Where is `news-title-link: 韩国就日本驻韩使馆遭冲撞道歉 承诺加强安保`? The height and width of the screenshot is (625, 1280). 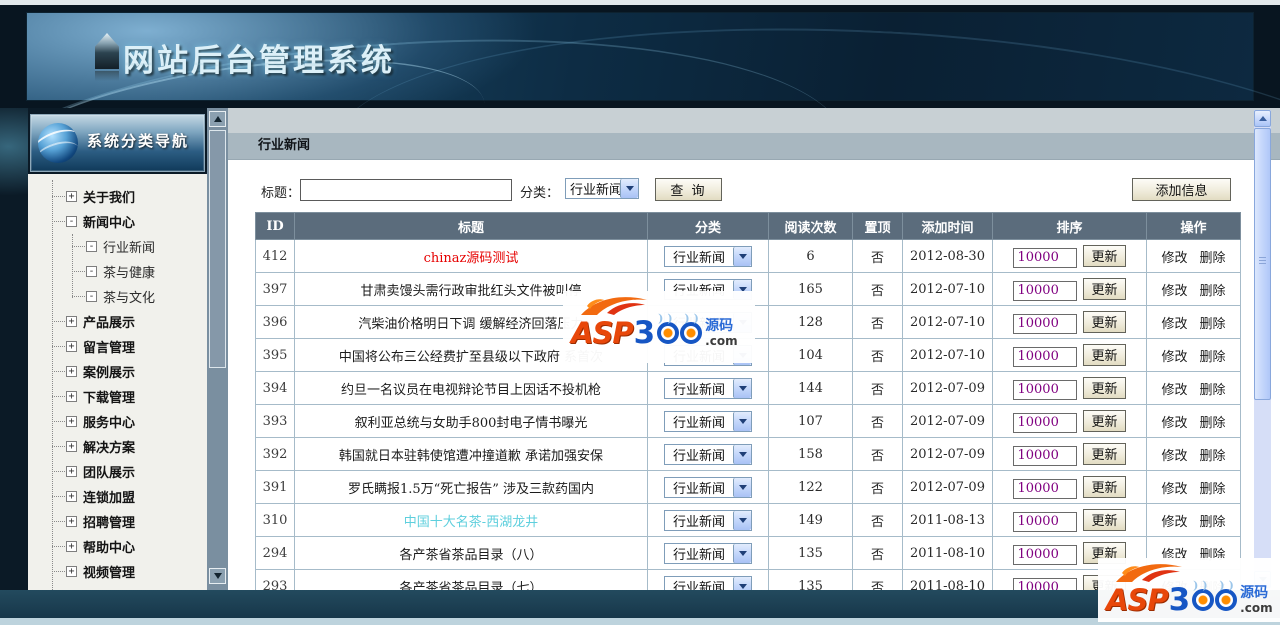 news-title-link: 韩国就日本驻韩使馆遭冲撞道歉 承诺加强安保 is located at coordinates (471, 456).